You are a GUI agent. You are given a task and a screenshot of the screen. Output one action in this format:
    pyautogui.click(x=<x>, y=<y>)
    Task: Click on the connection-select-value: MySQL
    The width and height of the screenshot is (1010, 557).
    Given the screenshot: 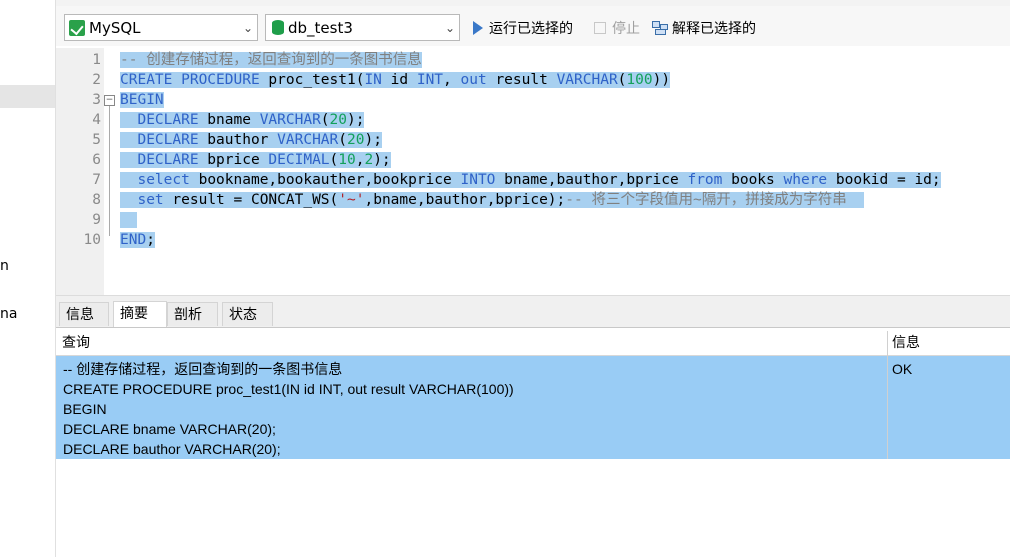 What is the action you would take?
    pyautogui.click(x=115, y=27)
    